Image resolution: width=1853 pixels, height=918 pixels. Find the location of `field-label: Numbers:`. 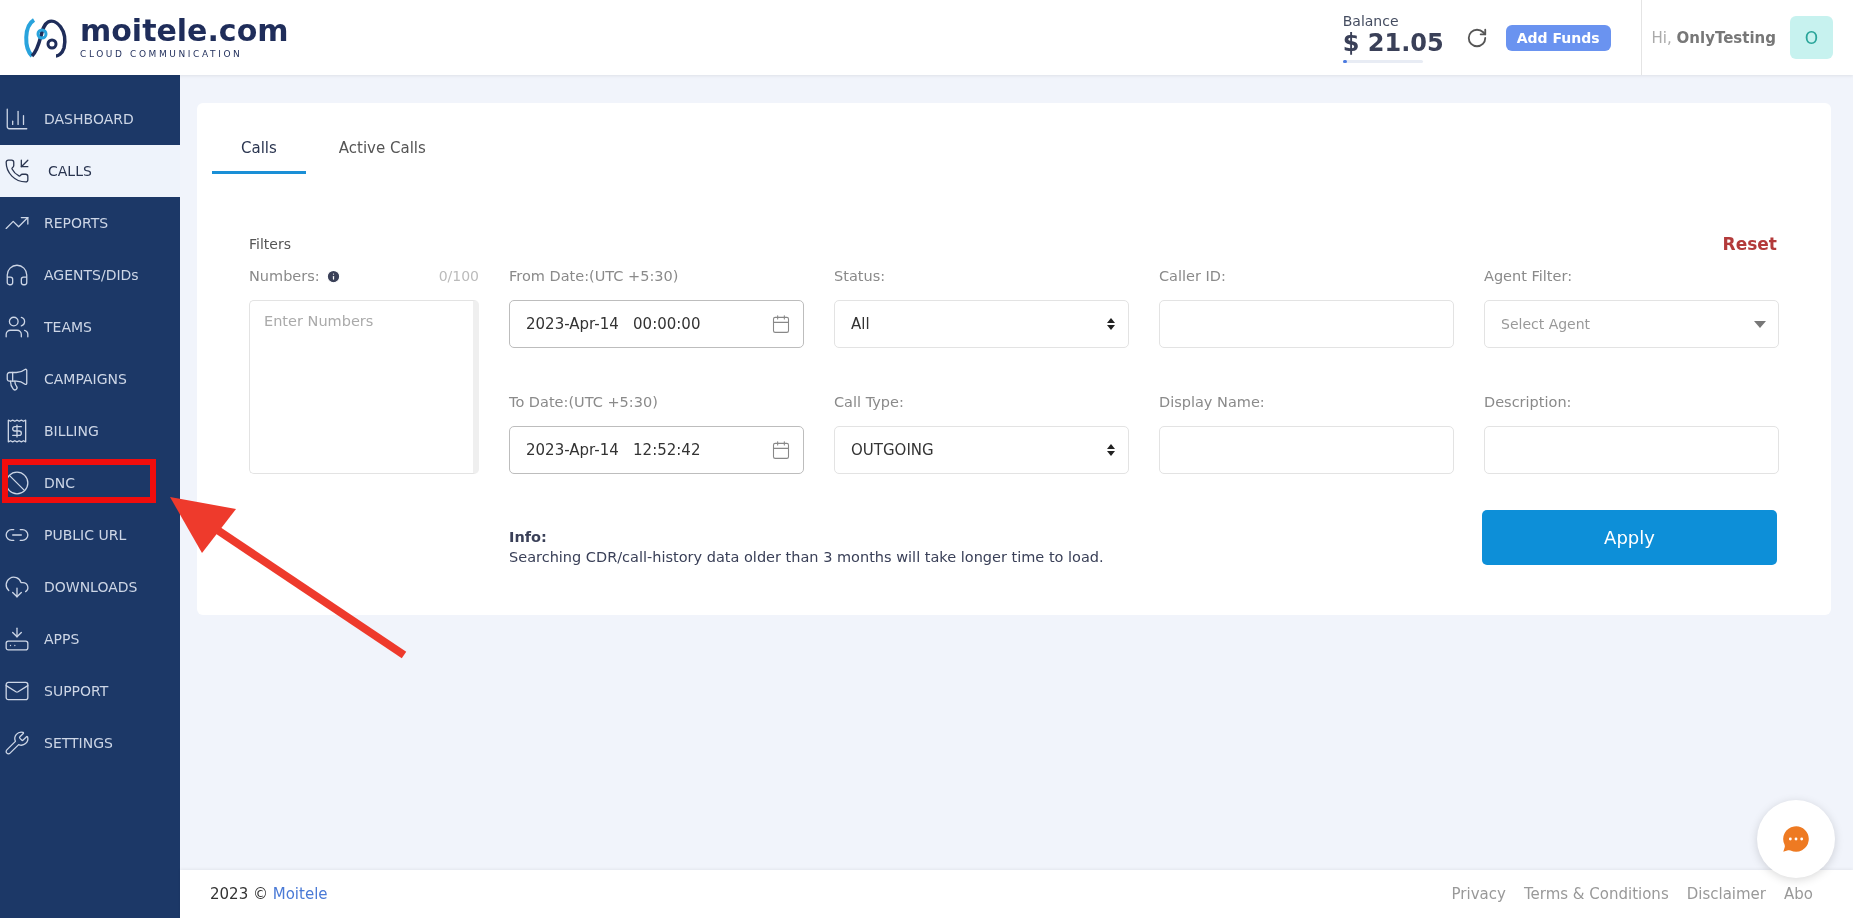

field-label: Numbers: is located at coordinates (284, 276).